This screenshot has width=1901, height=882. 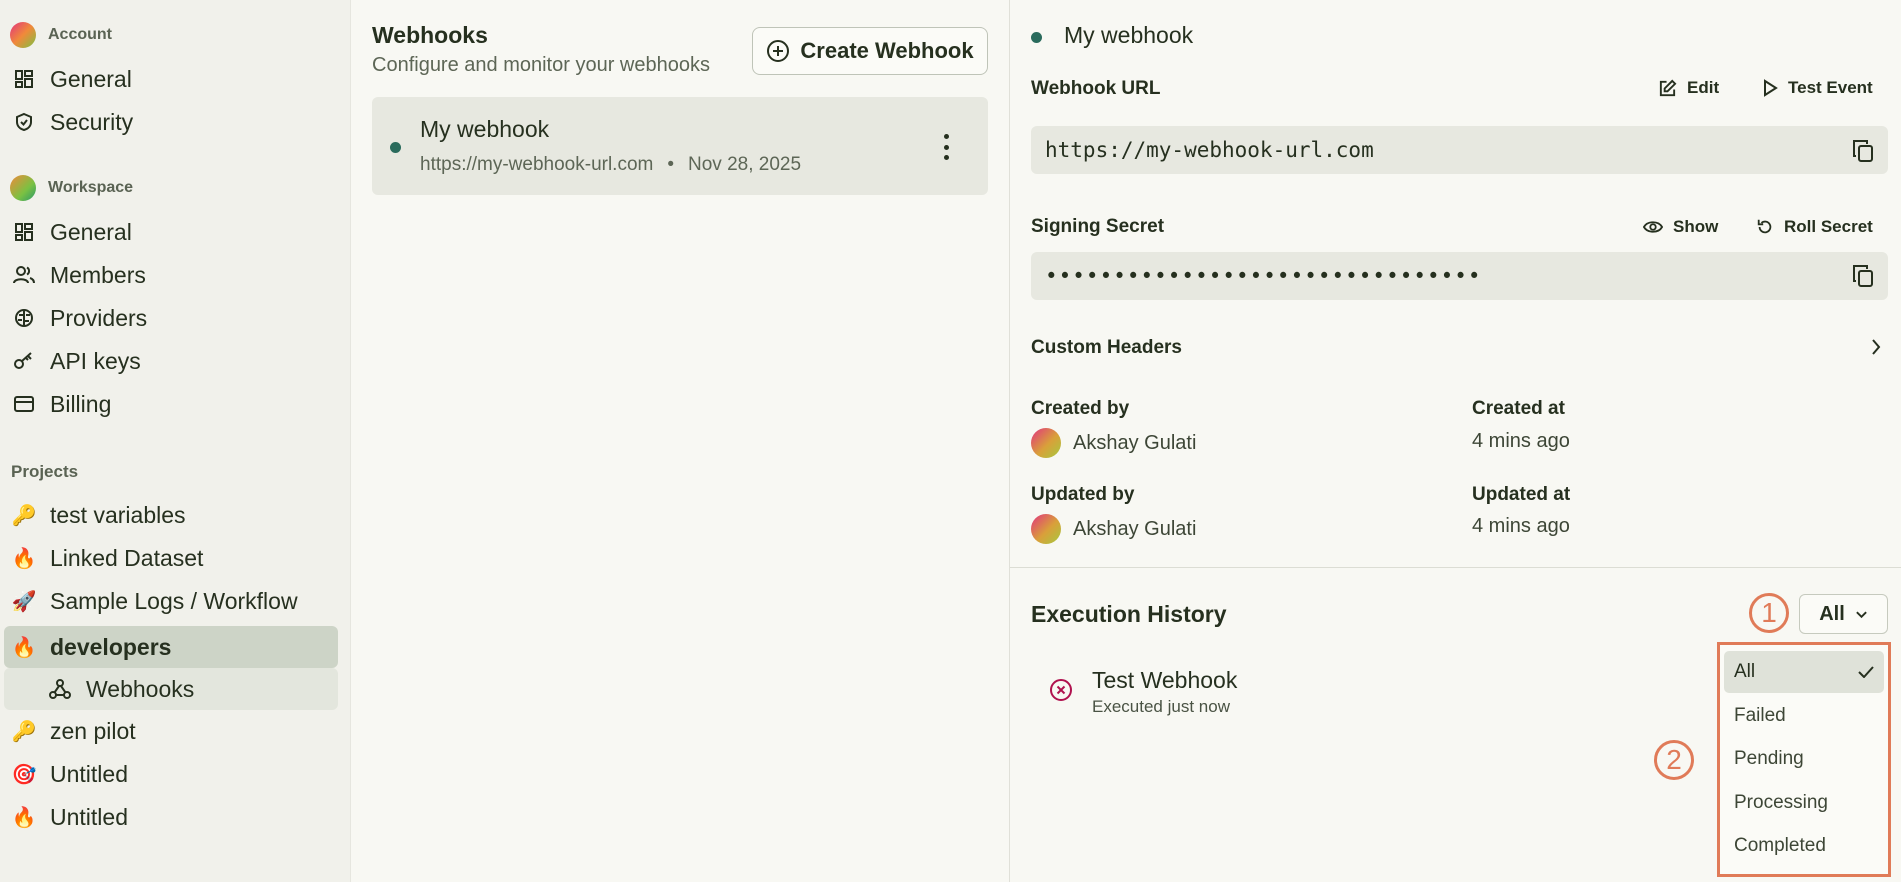 I want to click on custom-headers-label: Custom Headers, so click(x=1106, y=348).